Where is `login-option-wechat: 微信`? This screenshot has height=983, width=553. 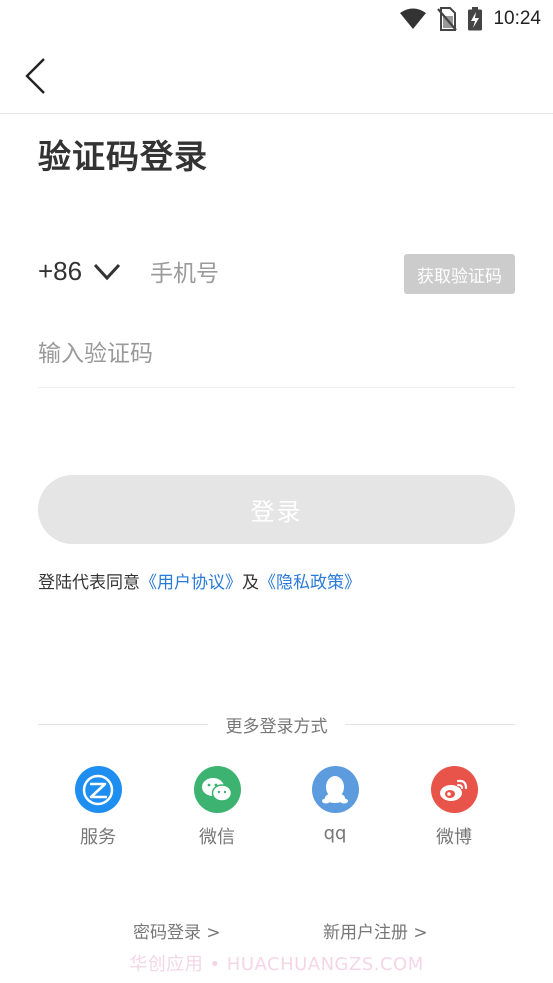 login-option-wechat: 微信 is located at coordinates (217, 807).